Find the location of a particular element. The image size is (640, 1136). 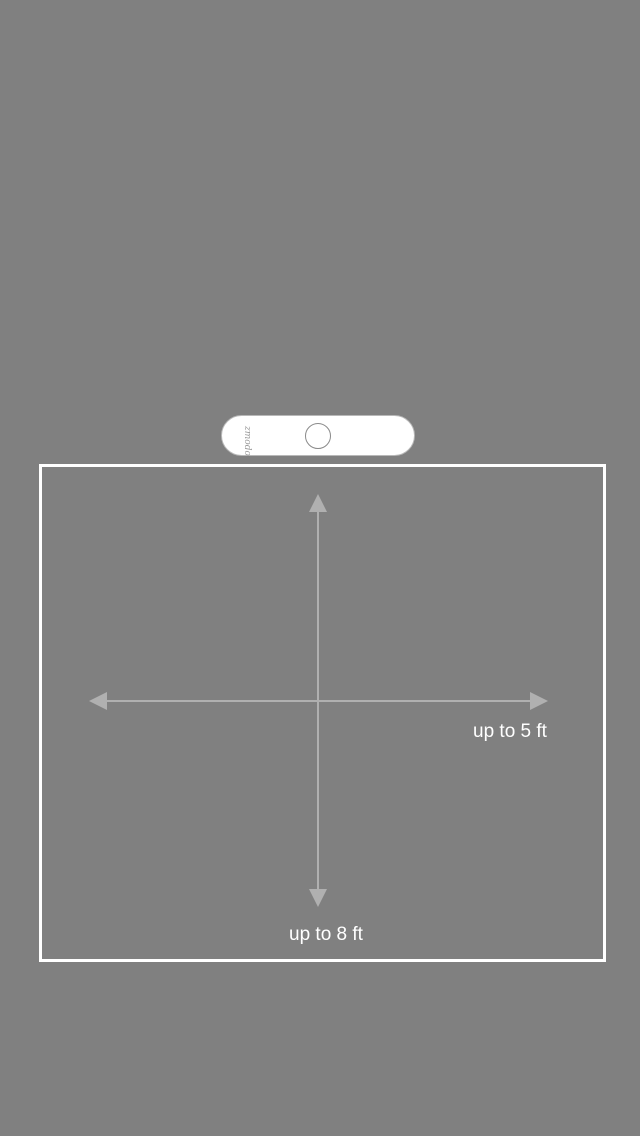

arrow-up-icon is located at coordinates (318, 503).